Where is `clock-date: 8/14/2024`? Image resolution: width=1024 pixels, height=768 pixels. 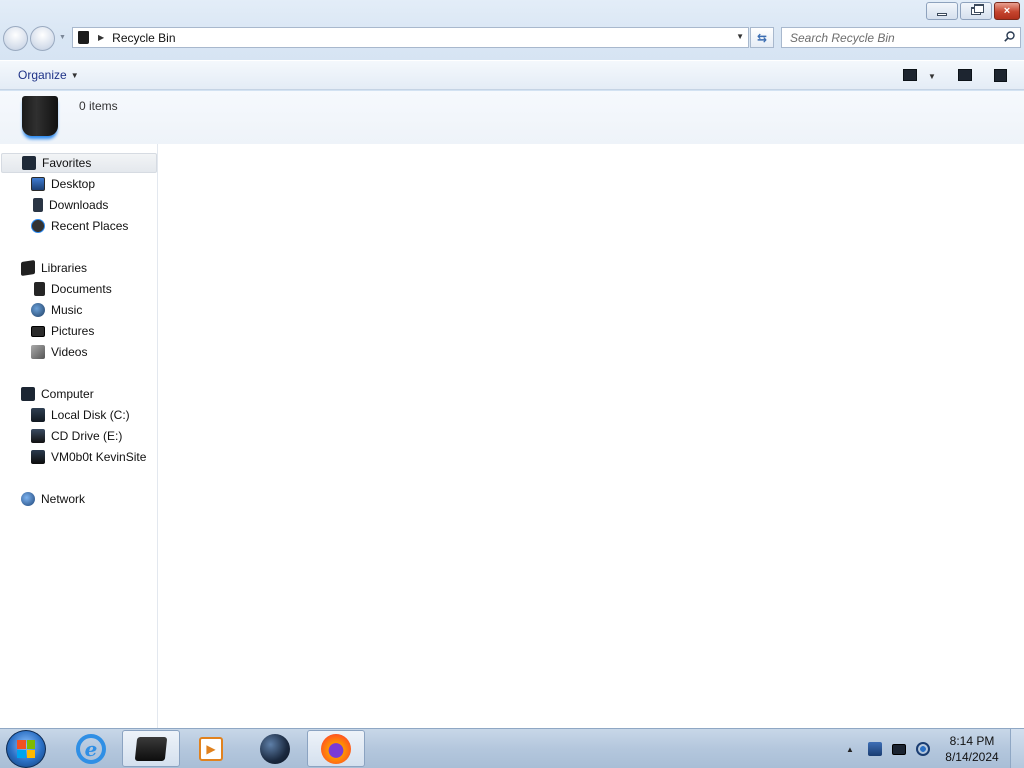 clock-date: 8/14/2024 is located at coordinates (972, 757).